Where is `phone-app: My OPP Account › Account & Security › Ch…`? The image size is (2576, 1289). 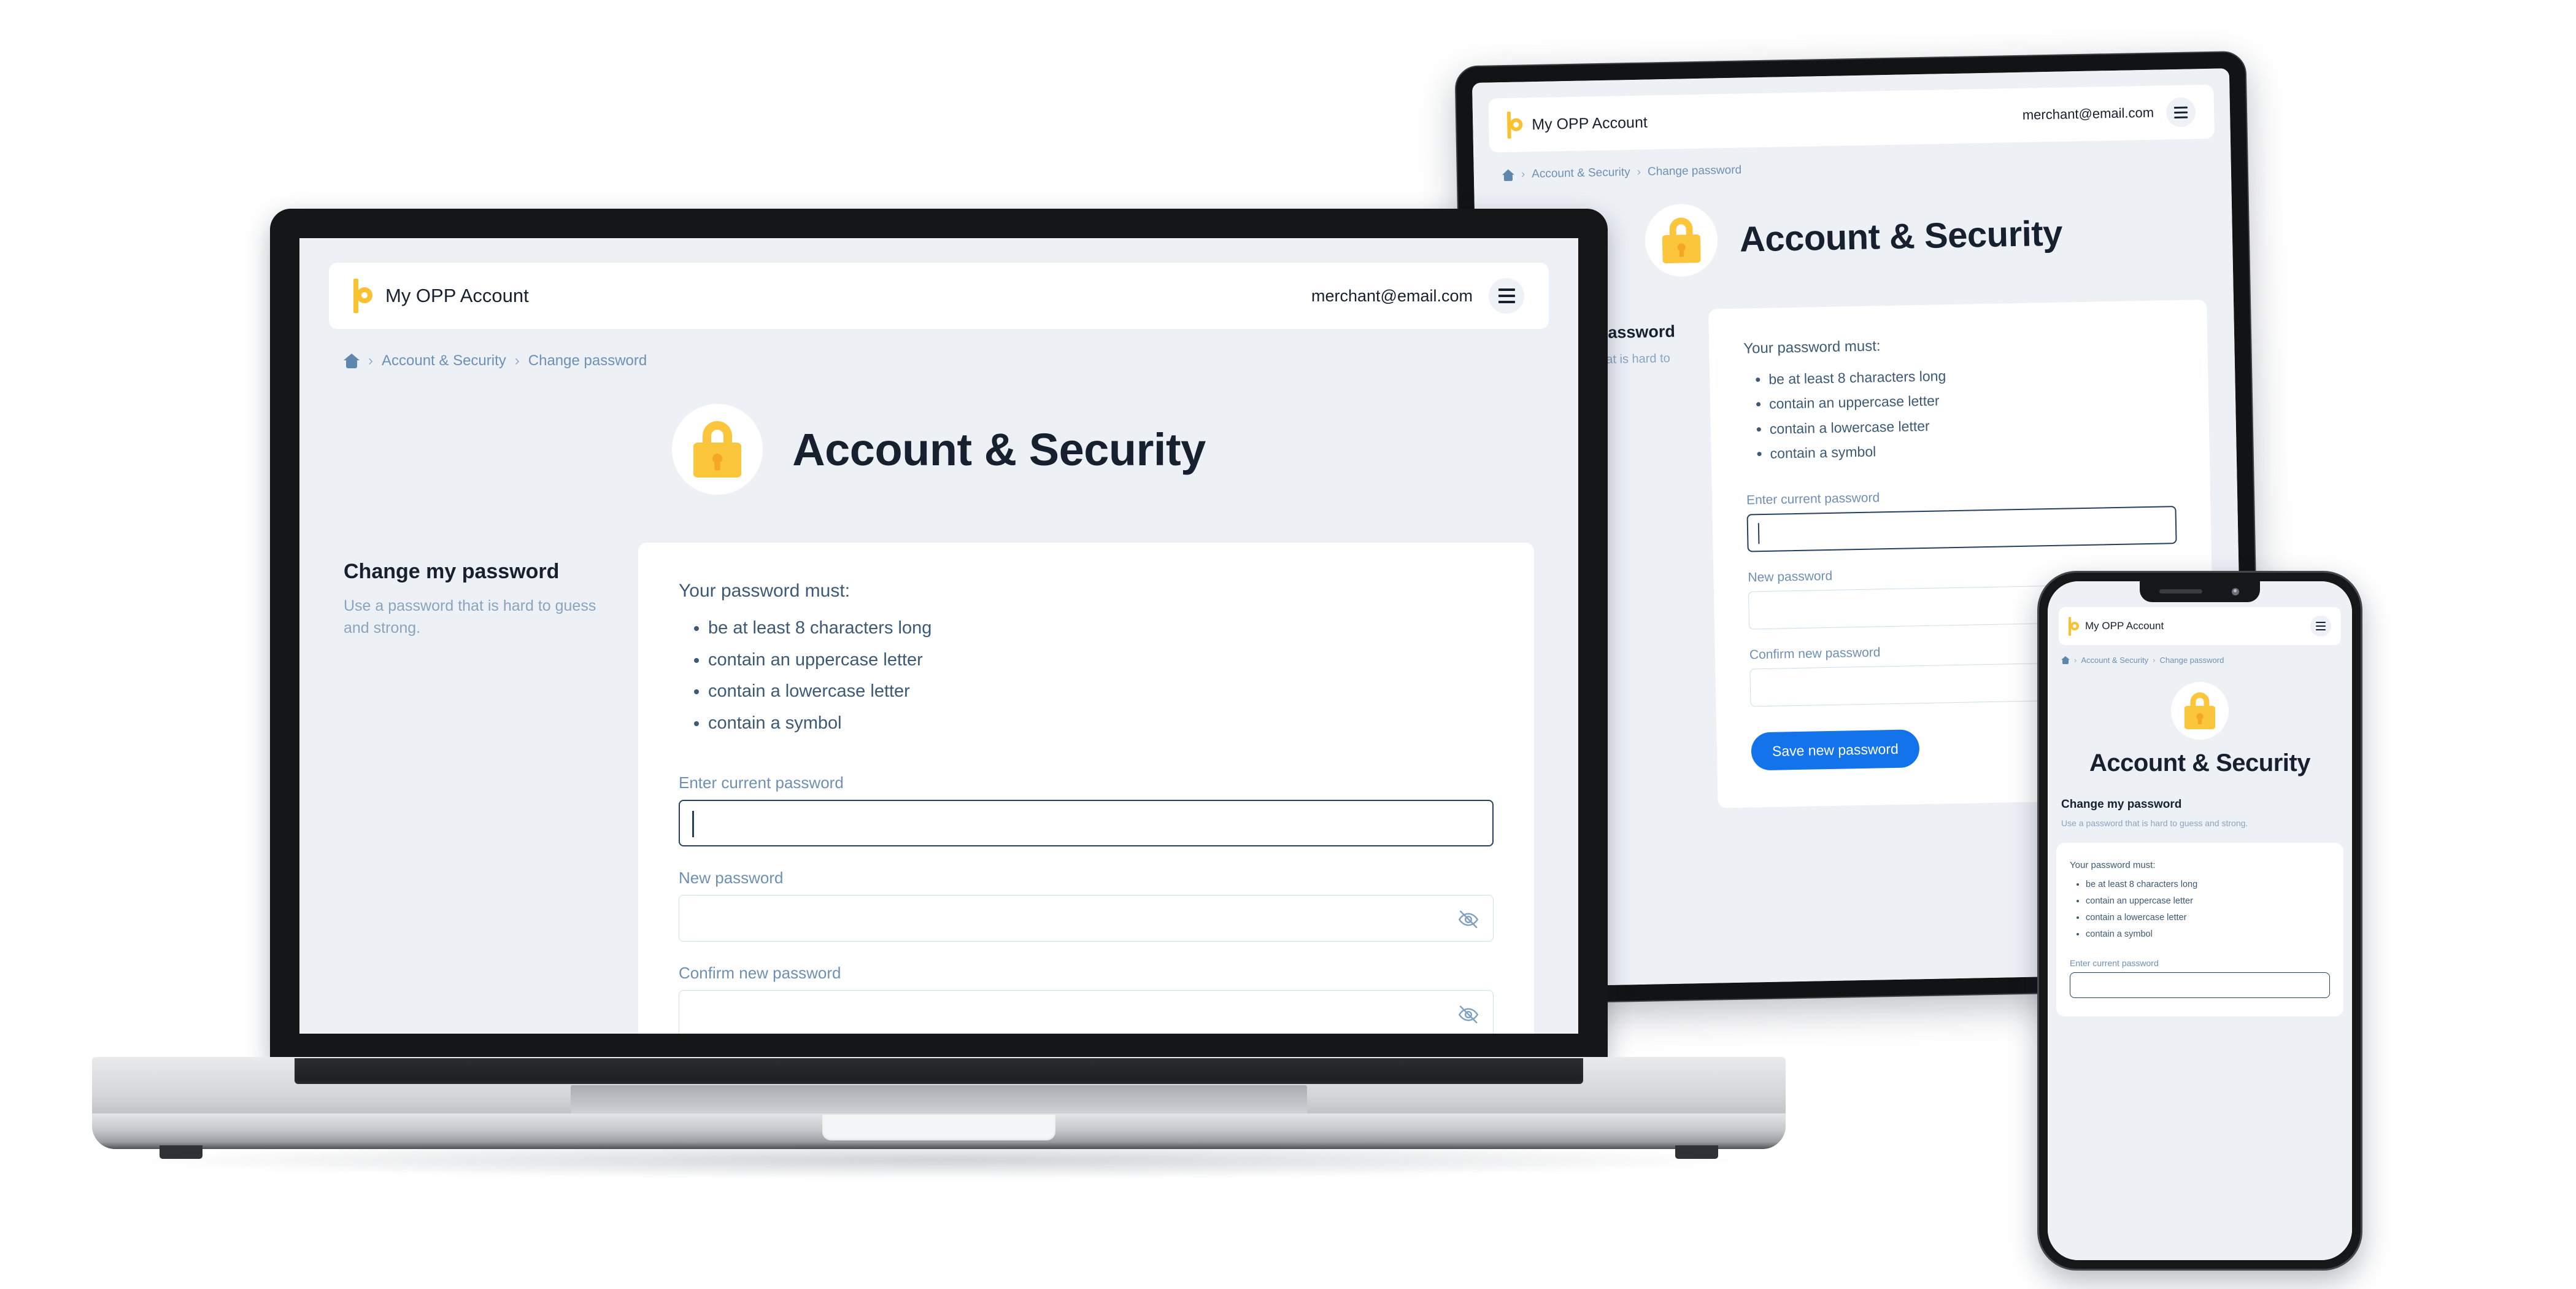
phone-app: My OPP Account › Account & Security › Ch… is located at coordinates (2200, 920).